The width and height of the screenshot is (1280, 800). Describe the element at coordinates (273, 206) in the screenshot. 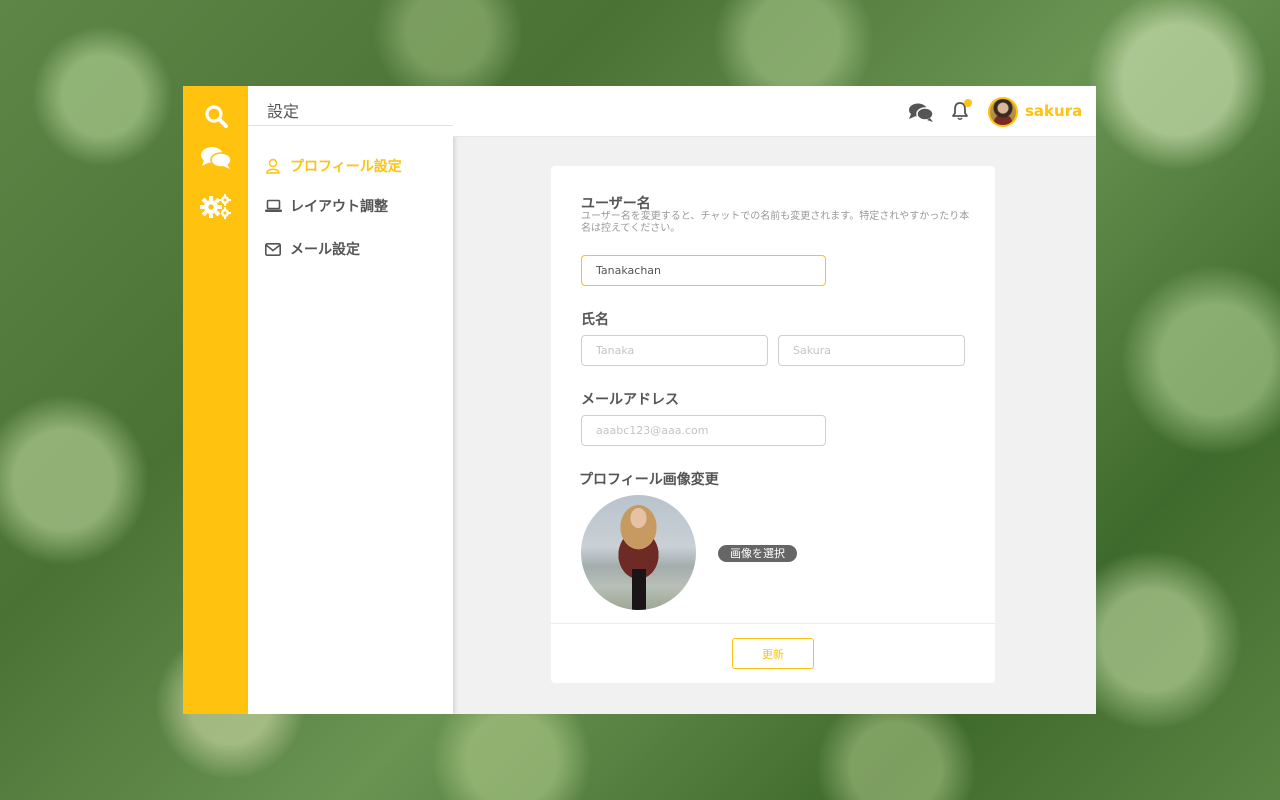

I see `laptop-icon` at that location.